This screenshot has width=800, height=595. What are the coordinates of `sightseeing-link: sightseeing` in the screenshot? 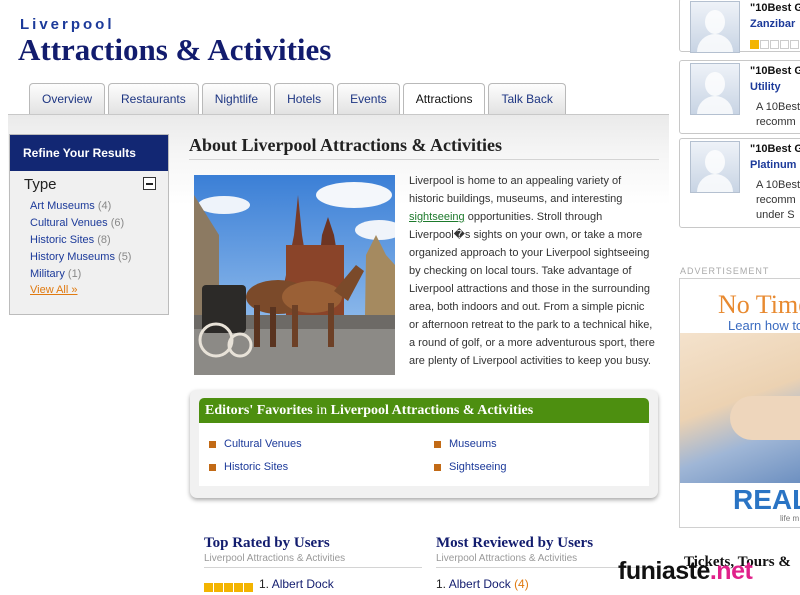 It's located at (437, 217).